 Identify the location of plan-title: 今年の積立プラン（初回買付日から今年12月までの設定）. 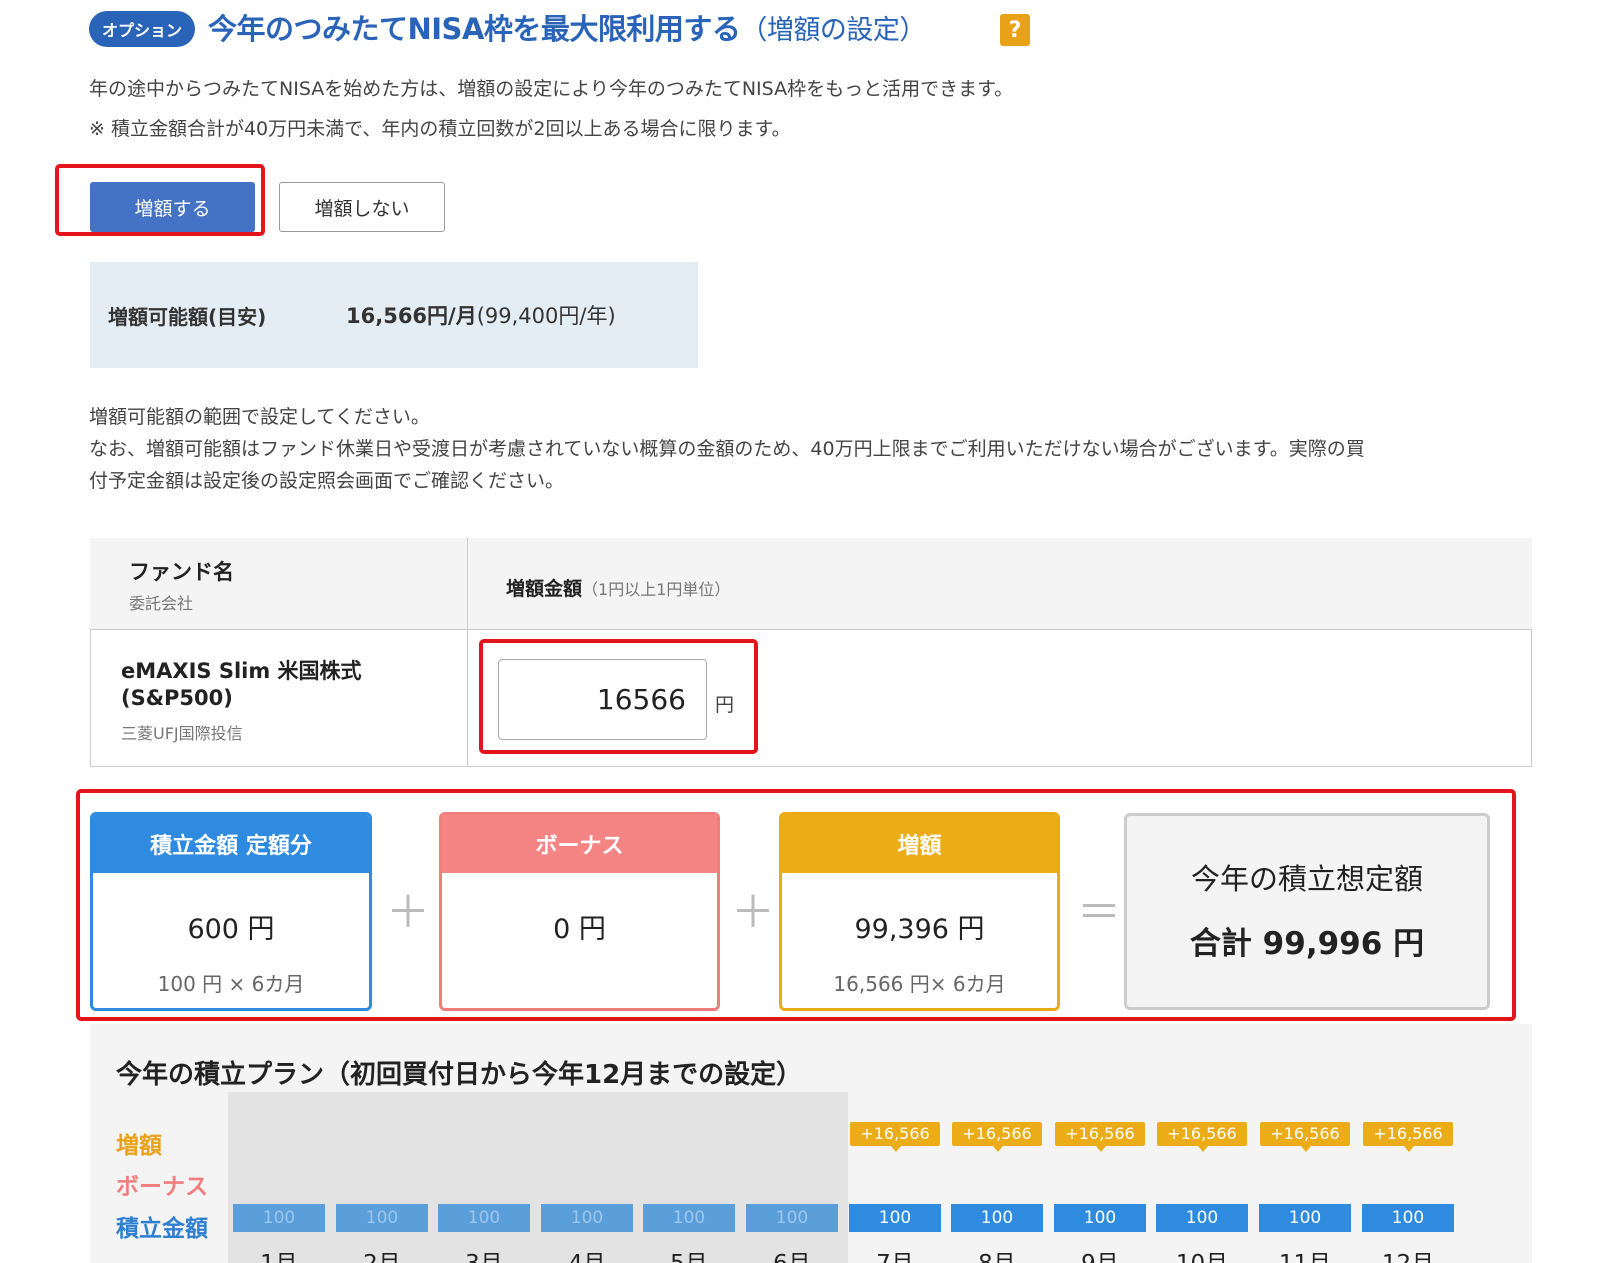
(459, 1075).